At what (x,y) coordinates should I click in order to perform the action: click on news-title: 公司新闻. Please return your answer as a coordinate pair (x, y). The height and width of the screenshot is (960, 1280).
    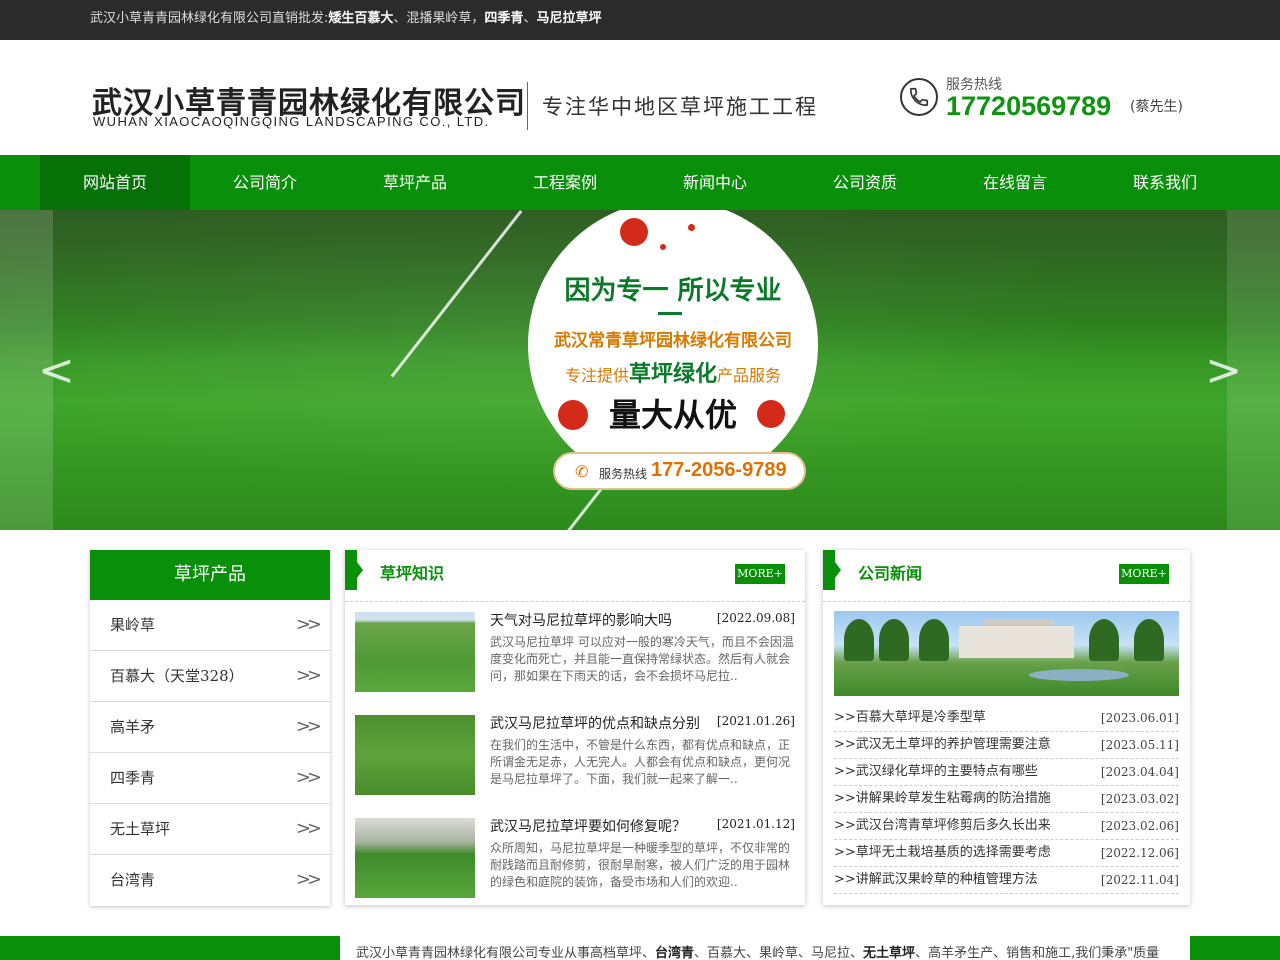
    Looking at the image, I should click on (890, 573).